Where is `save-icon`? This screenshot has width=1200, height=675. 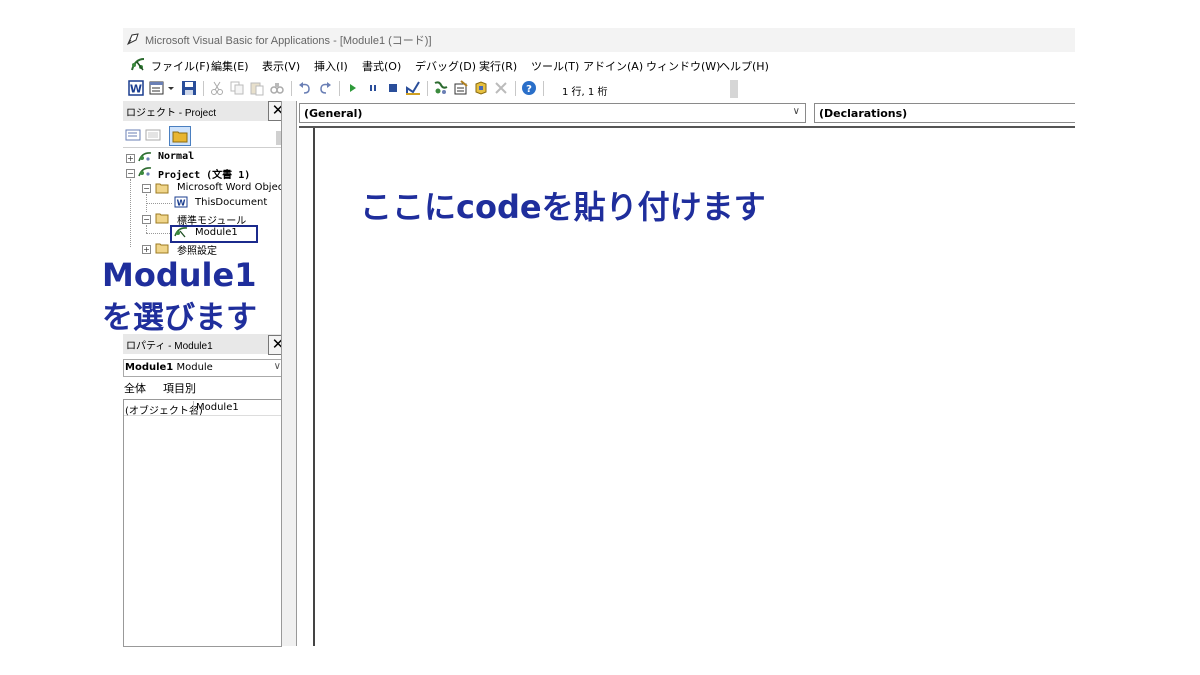 save-icon is located at coordinates (189, 88).